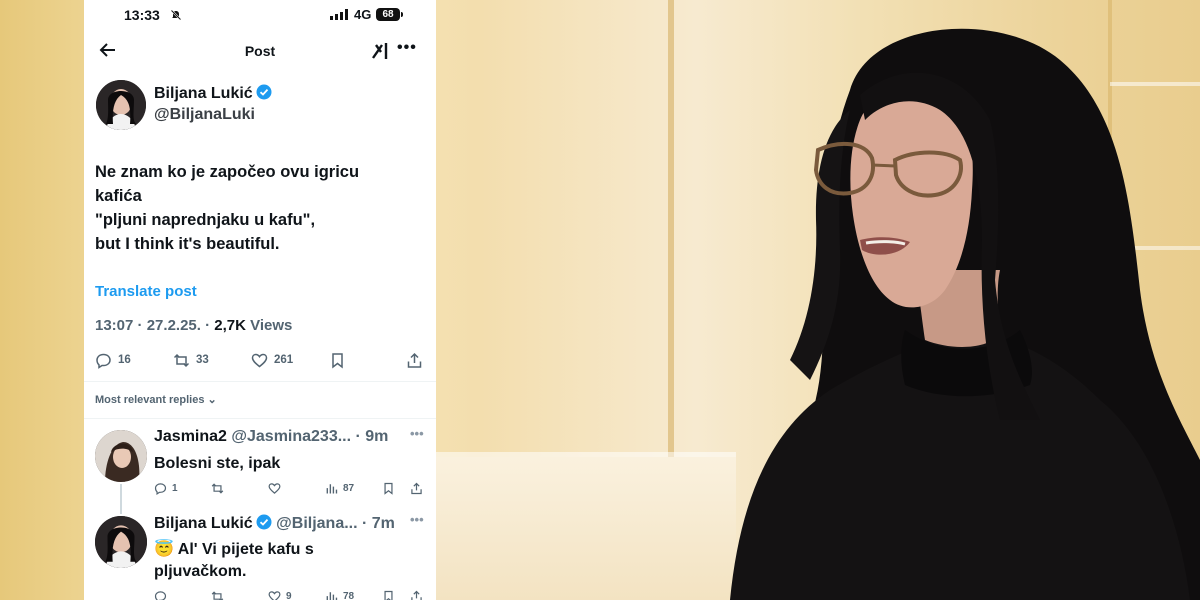 The width and height of the screenshot is (1200, 600). Describe the element at coordinates (339, 594) in the screenshot. I see `views-button: 78` at that location.